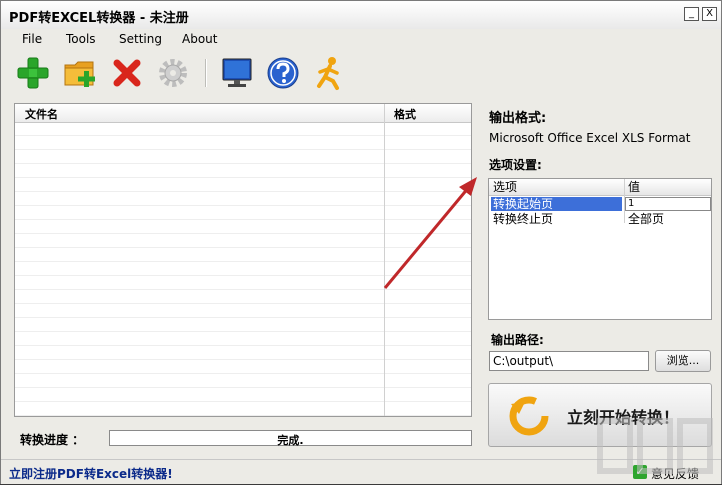  I want to click on menu-setting: Setting, so click(140, 39).